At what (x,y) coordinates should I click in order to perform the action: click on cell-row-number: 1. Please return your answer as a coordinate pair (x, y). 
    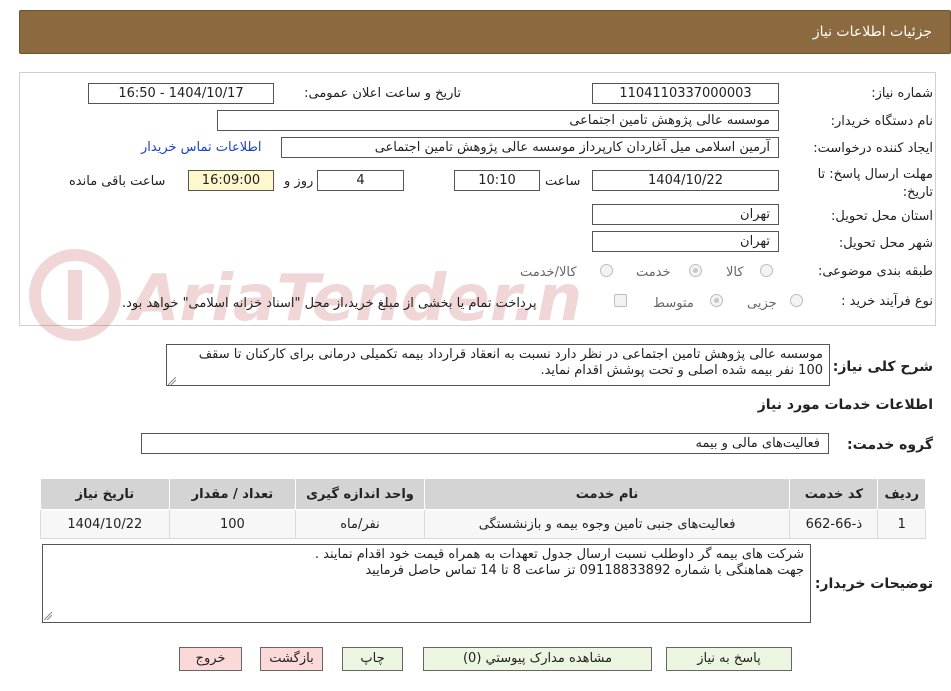
    Looking at the image, I should click on (901, 524).